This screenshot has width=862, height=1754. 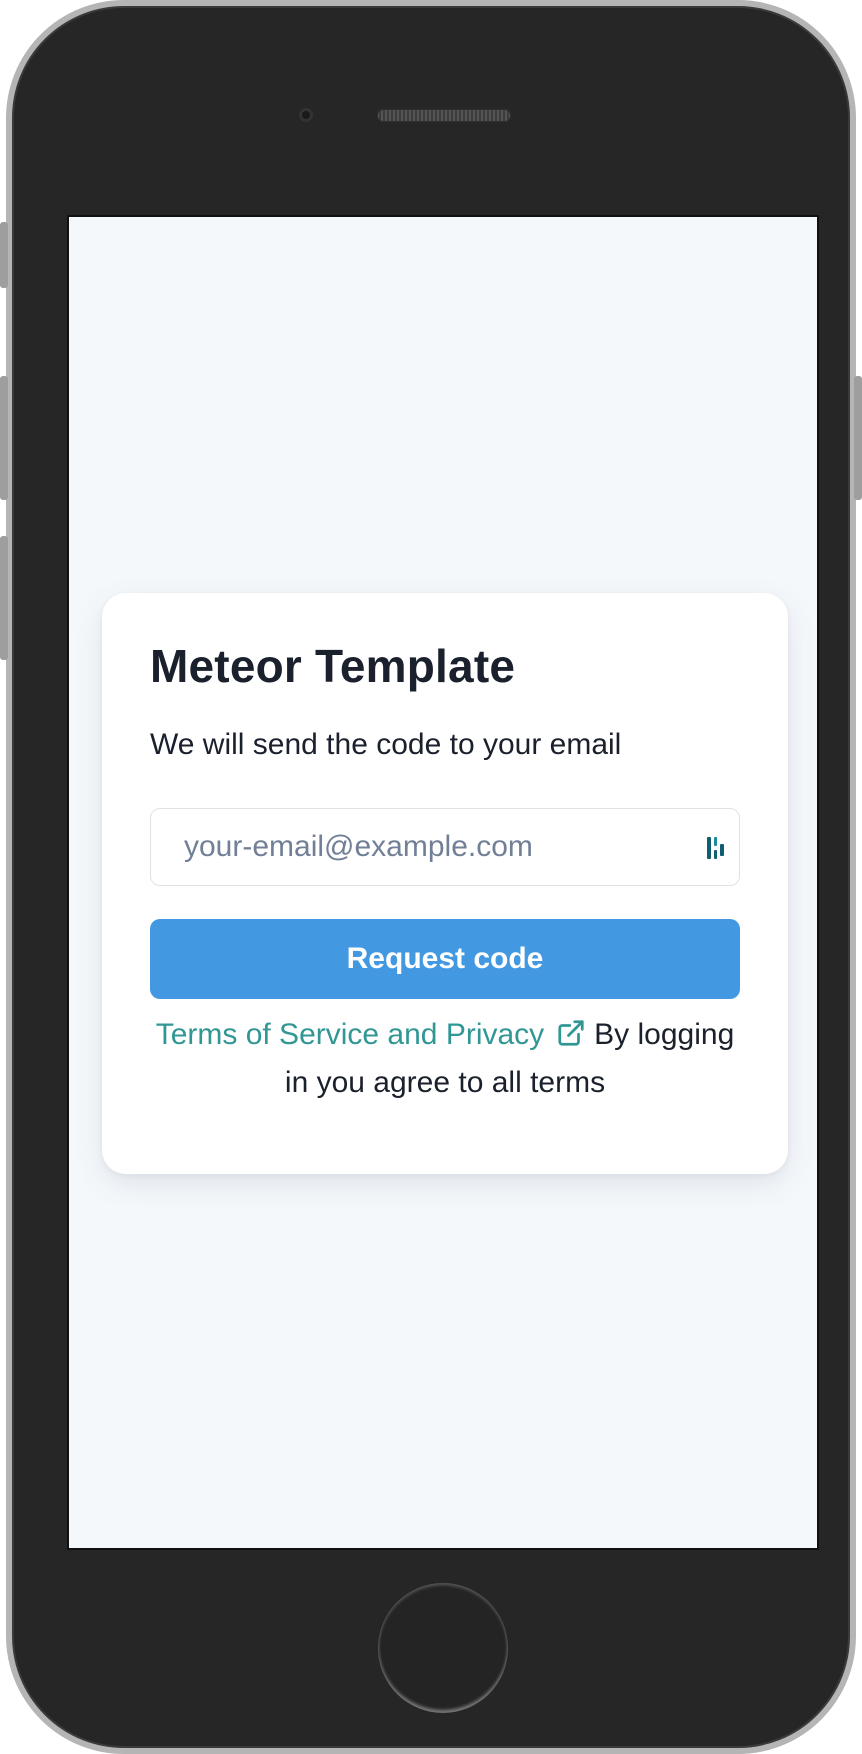 What do you see at coordinates (571, 1033) in the screenshot?
I see `external-link-icon` at bounding box center [571, 1033].